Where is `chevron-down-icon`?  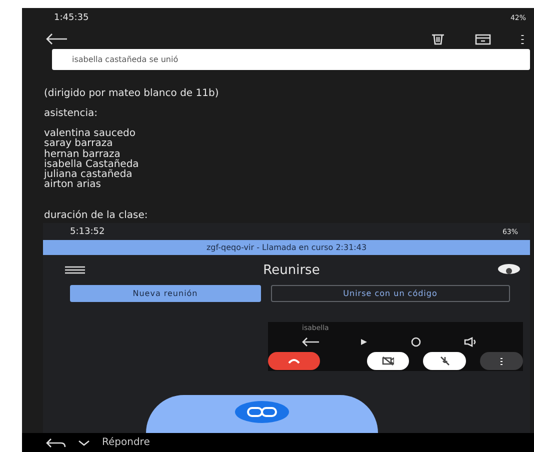
chevron-down-icon is located at coordinates (84, 443).